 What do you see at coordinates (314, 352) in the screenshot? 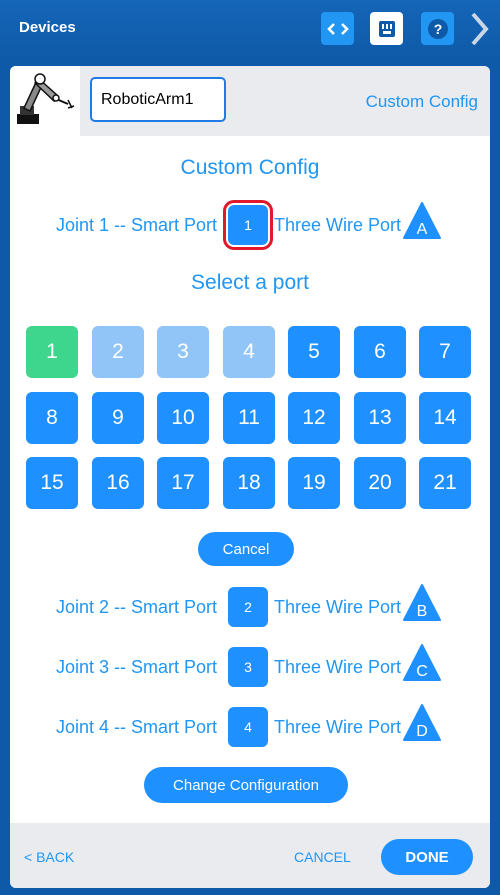
I see `port-button-5: 5` at bounding box center [314, 352].